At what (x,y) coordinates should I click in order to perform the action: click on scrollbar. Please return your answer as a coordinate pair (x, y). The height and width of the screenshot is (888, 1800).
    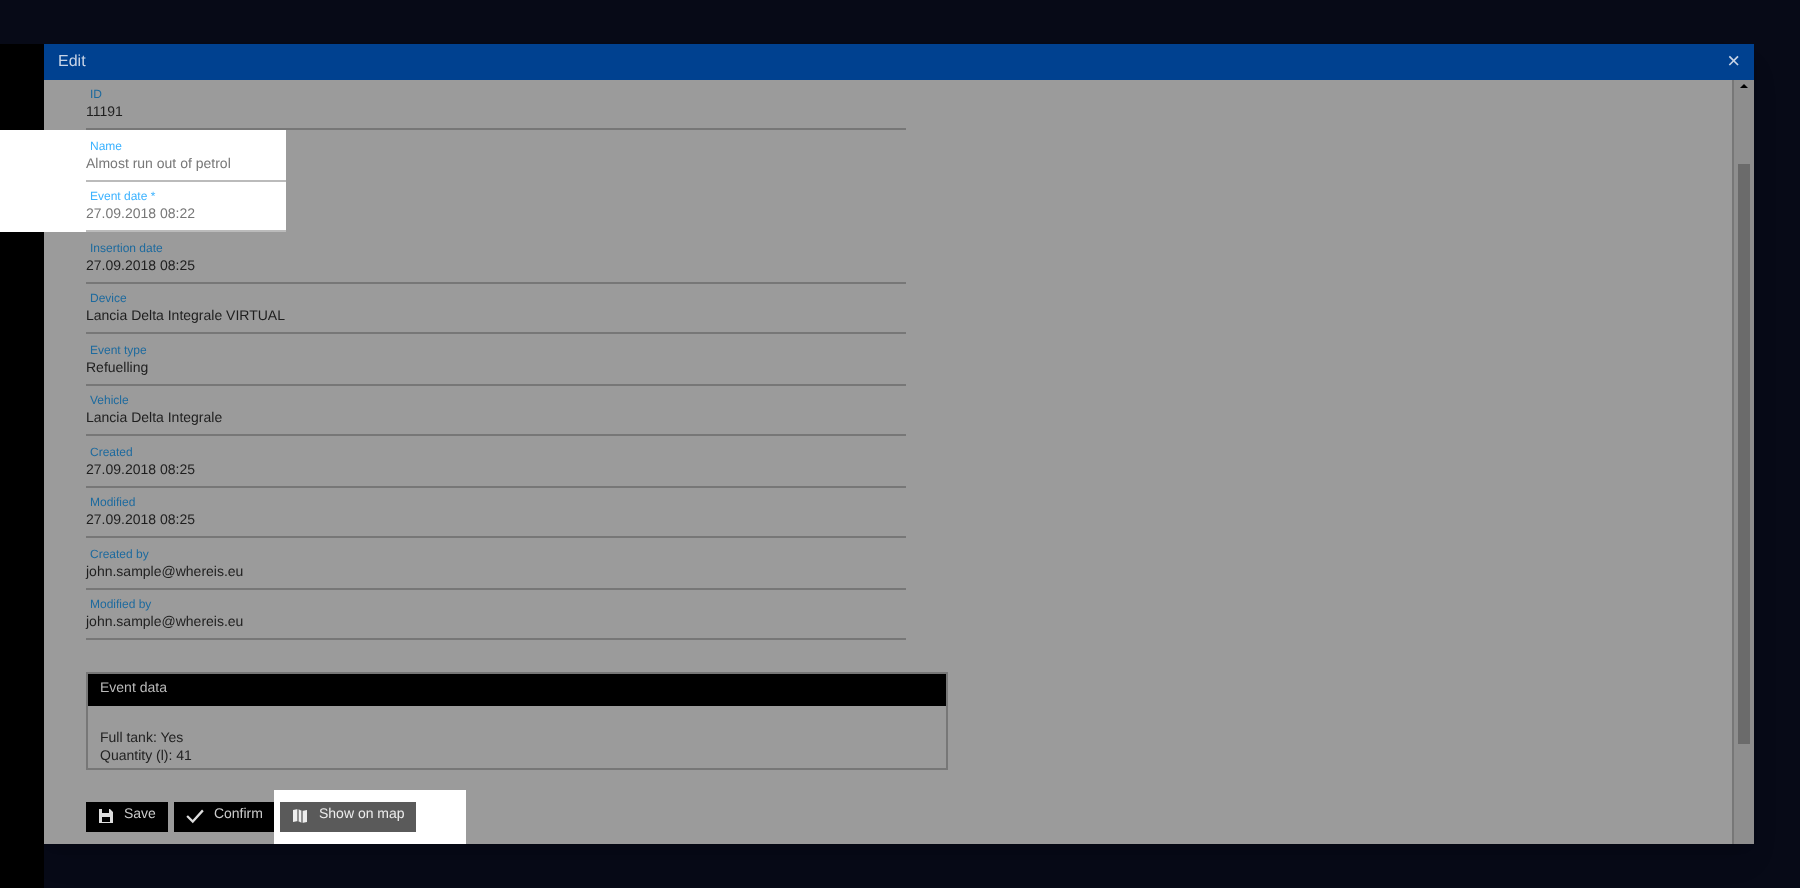
    Looking at the image, I should click on (1743, 462).